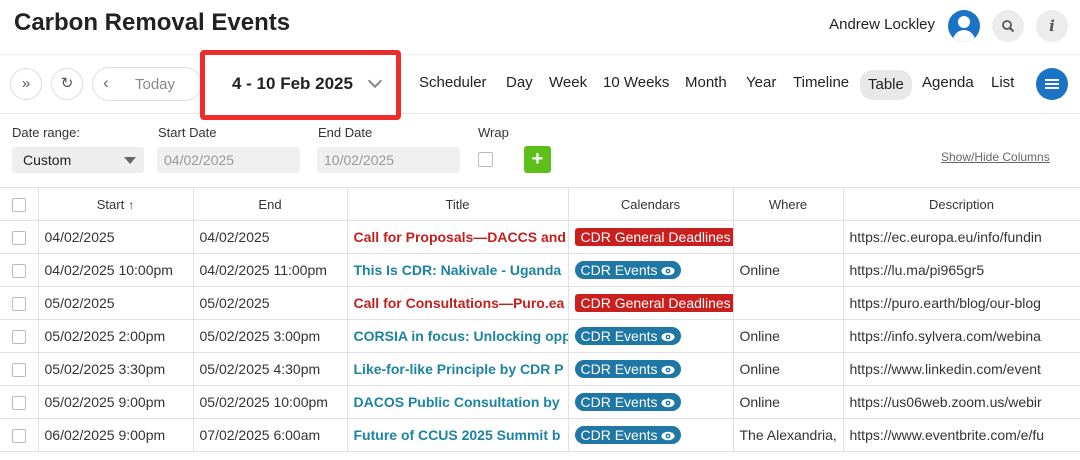 This screenshot has height=460, width=1080. Describe the element at coordinates (458, 204) in the screenshot. I see `column-header-title: Title` at that location.